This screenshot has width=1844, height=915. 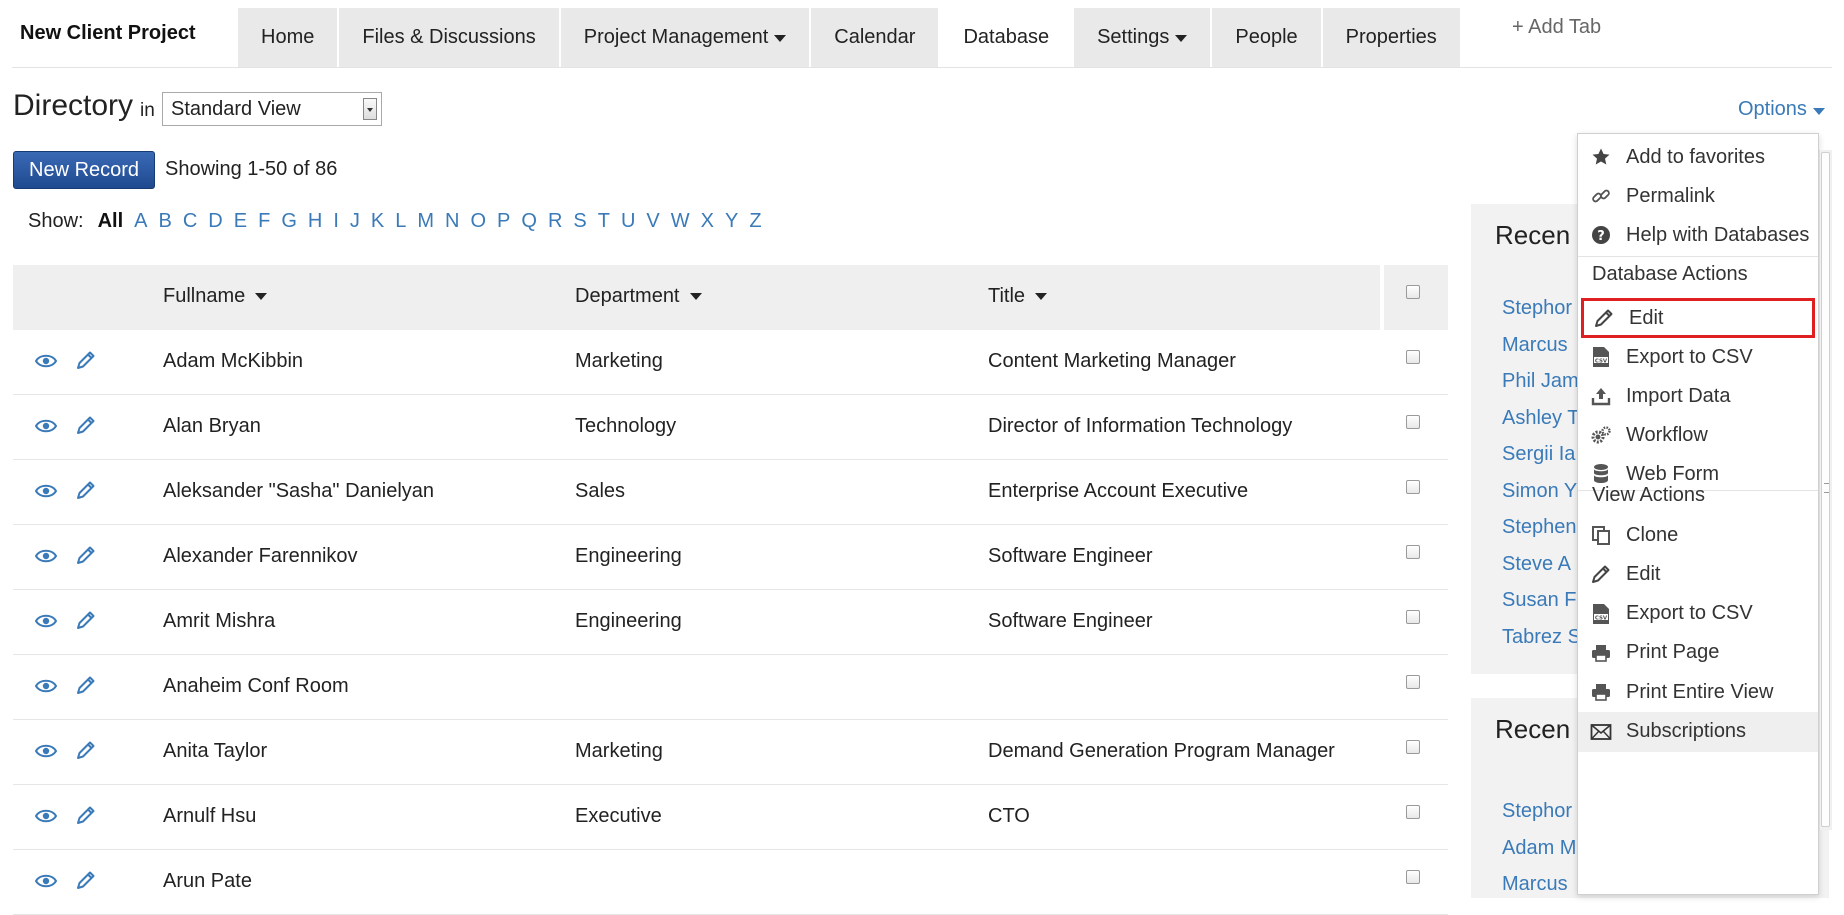 I want to click on menu-item-view-export-to-csv: CSV Export to CSV, so click(x=1698, y=614).